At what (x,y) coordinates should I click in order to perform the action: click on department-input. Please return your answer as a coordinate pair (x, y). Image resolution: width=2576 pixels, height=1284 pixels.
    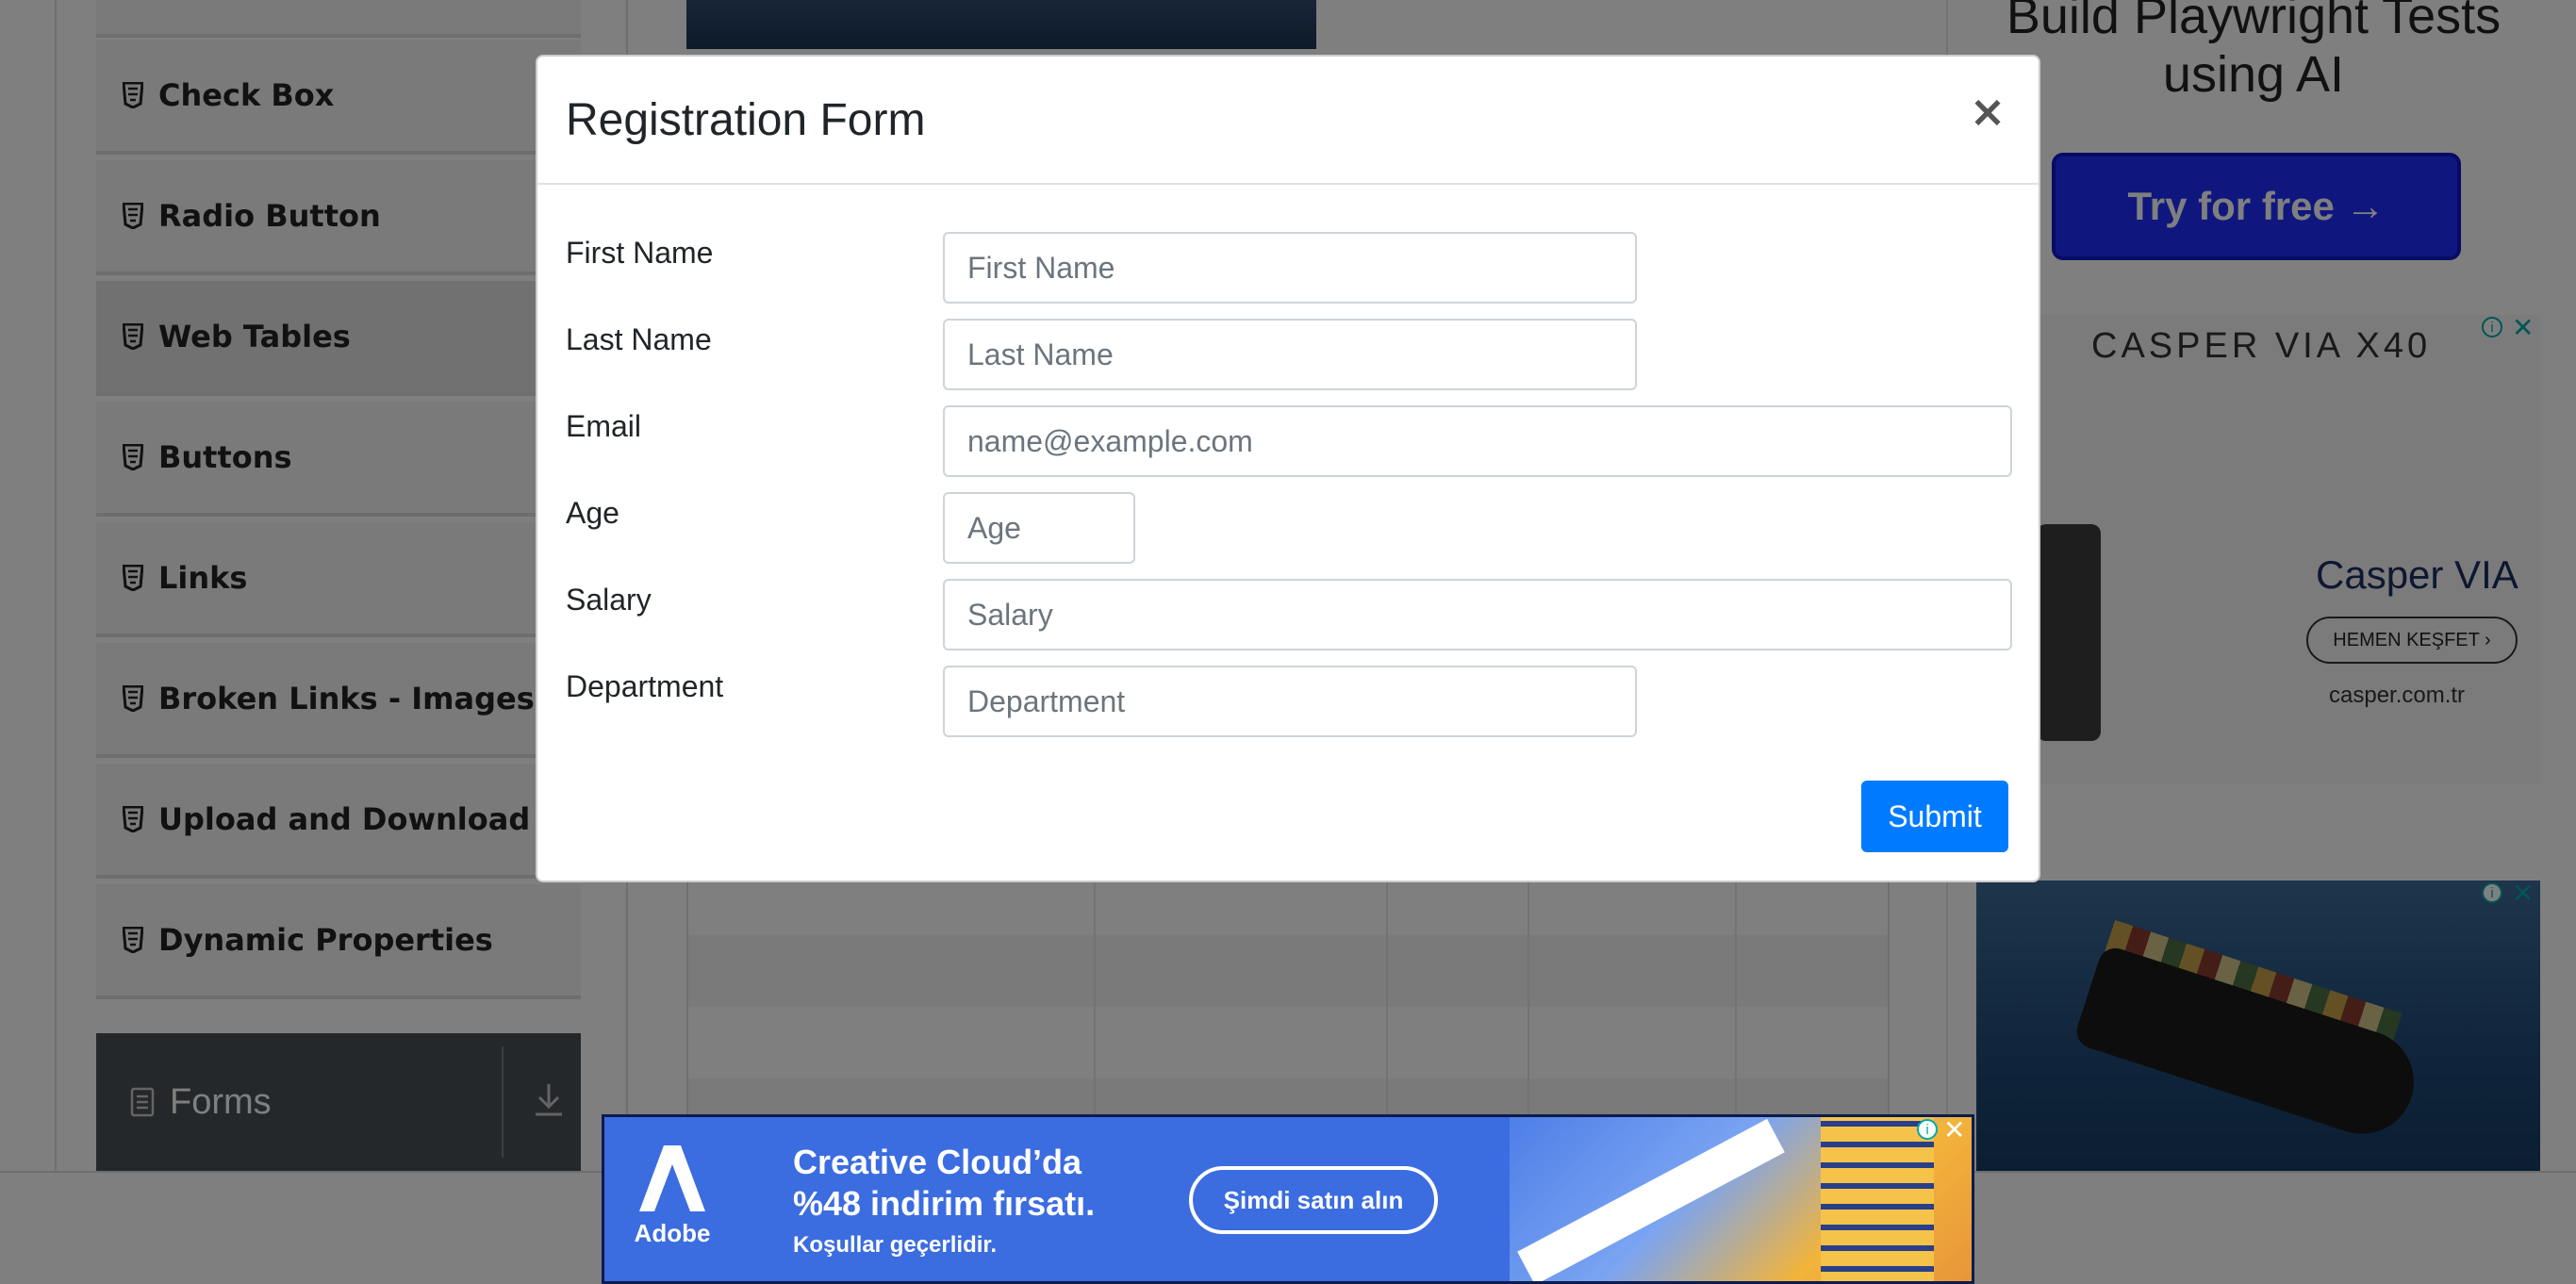
    Looking at the image, I should click on (1290, 701).